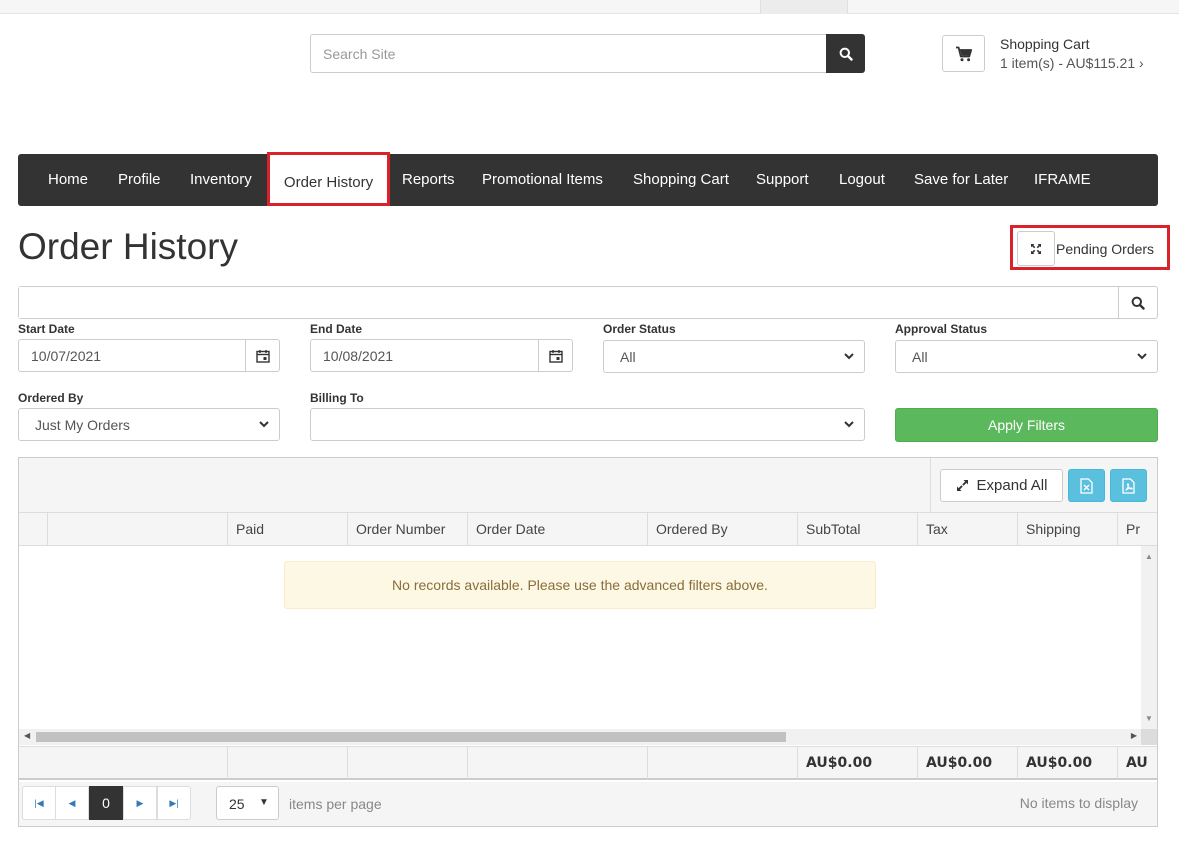  Describe the element at coordinates (68, 180) in the screenshot. I see `nav-home: Home` at that location.